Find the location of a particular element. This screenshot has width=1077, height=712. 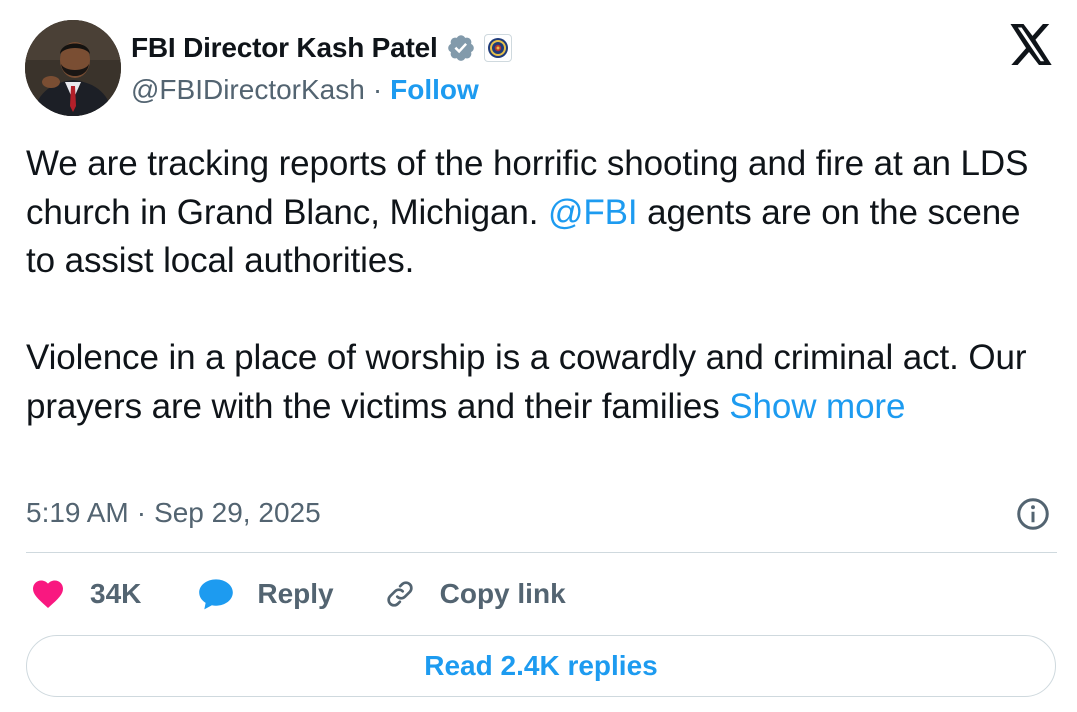

copy-link-label: Copy link is located at coordinates (502, 593).